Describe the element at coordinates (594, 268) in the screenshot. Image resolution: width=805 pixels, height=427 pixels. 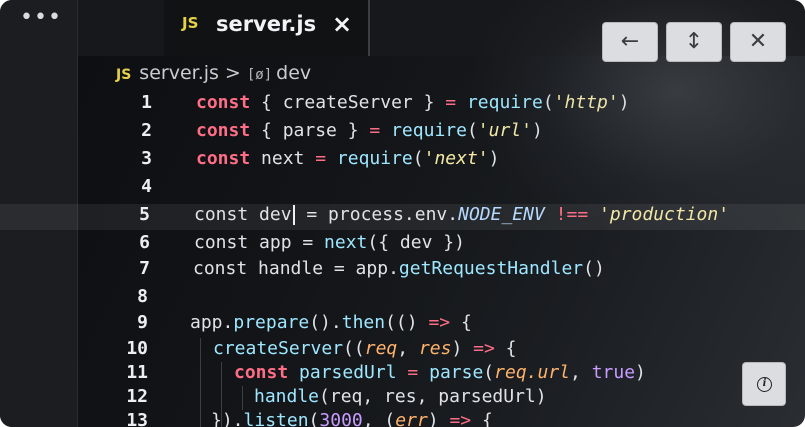
I see `code-token: ()` at that location.